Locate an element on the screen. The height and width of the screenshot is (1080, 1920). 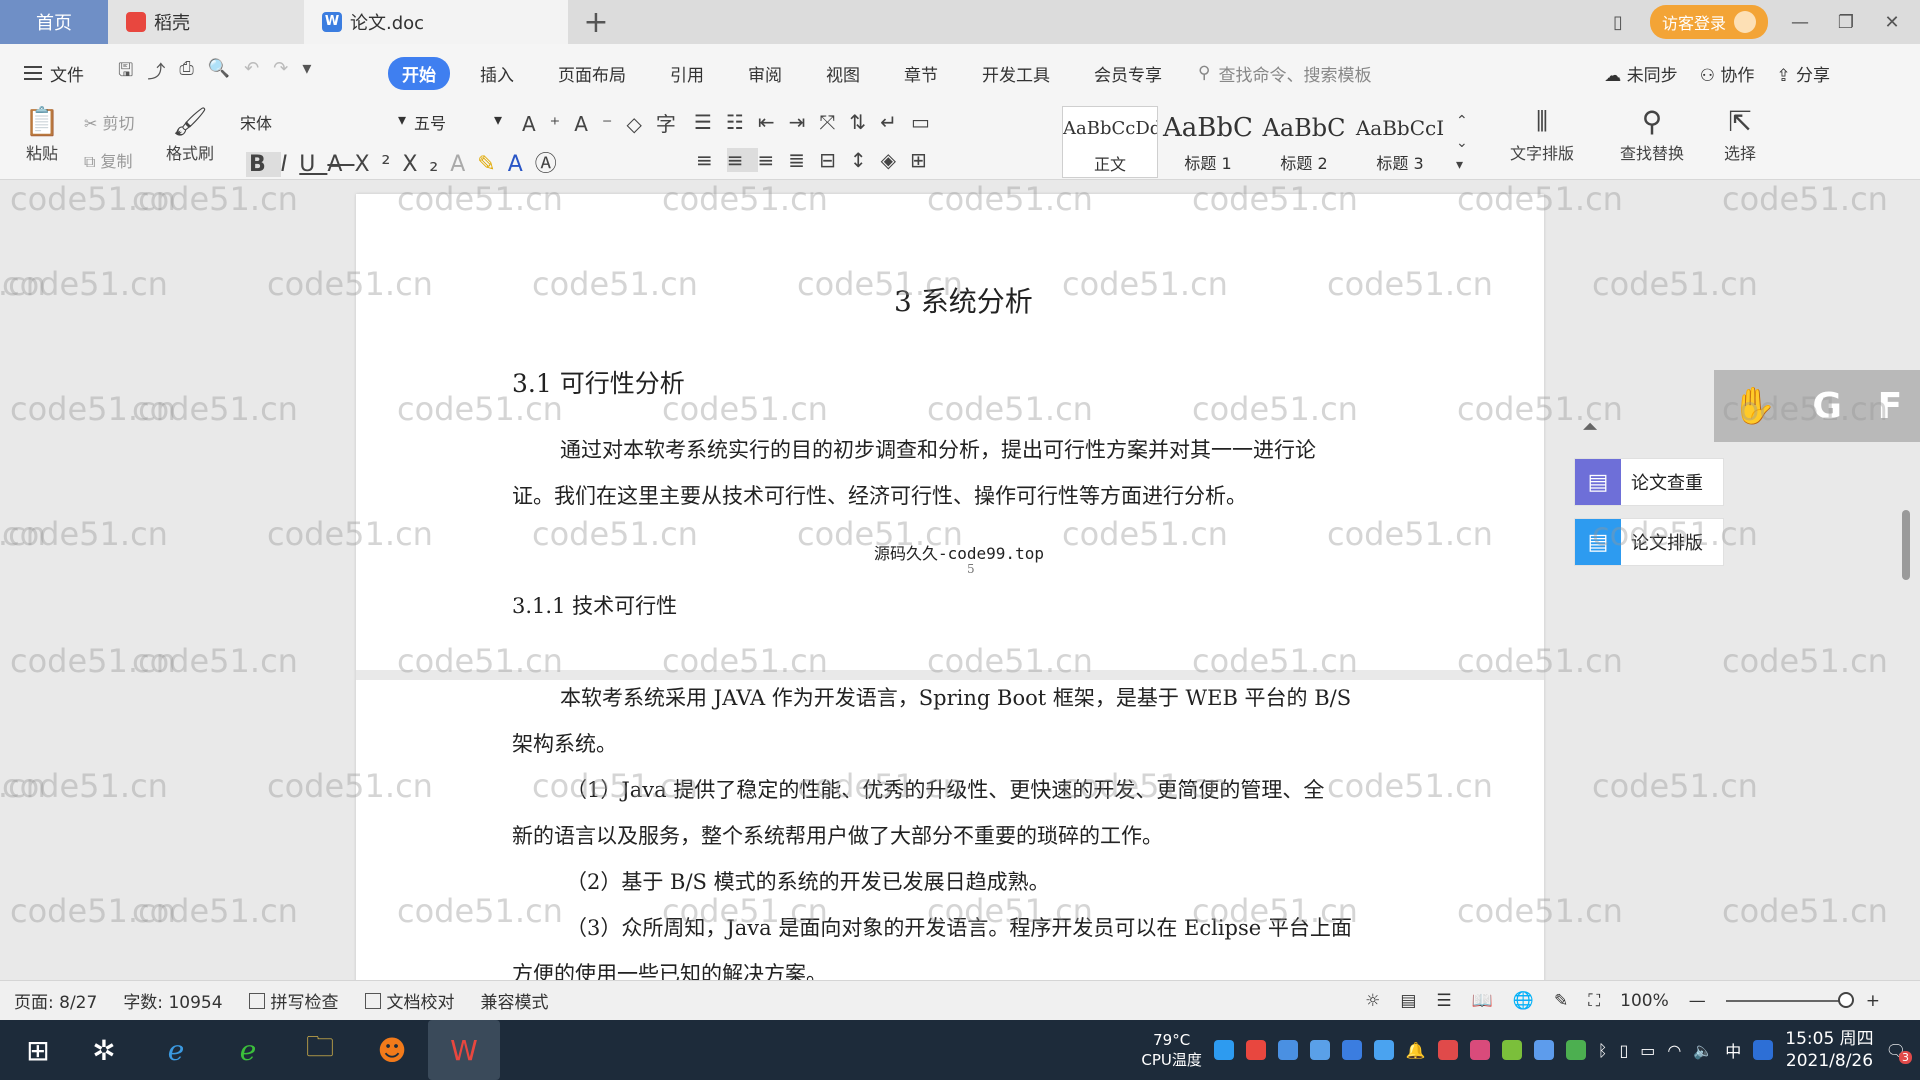
file-explorer-icon: 🗀 is located at coordinates (320, 1050).